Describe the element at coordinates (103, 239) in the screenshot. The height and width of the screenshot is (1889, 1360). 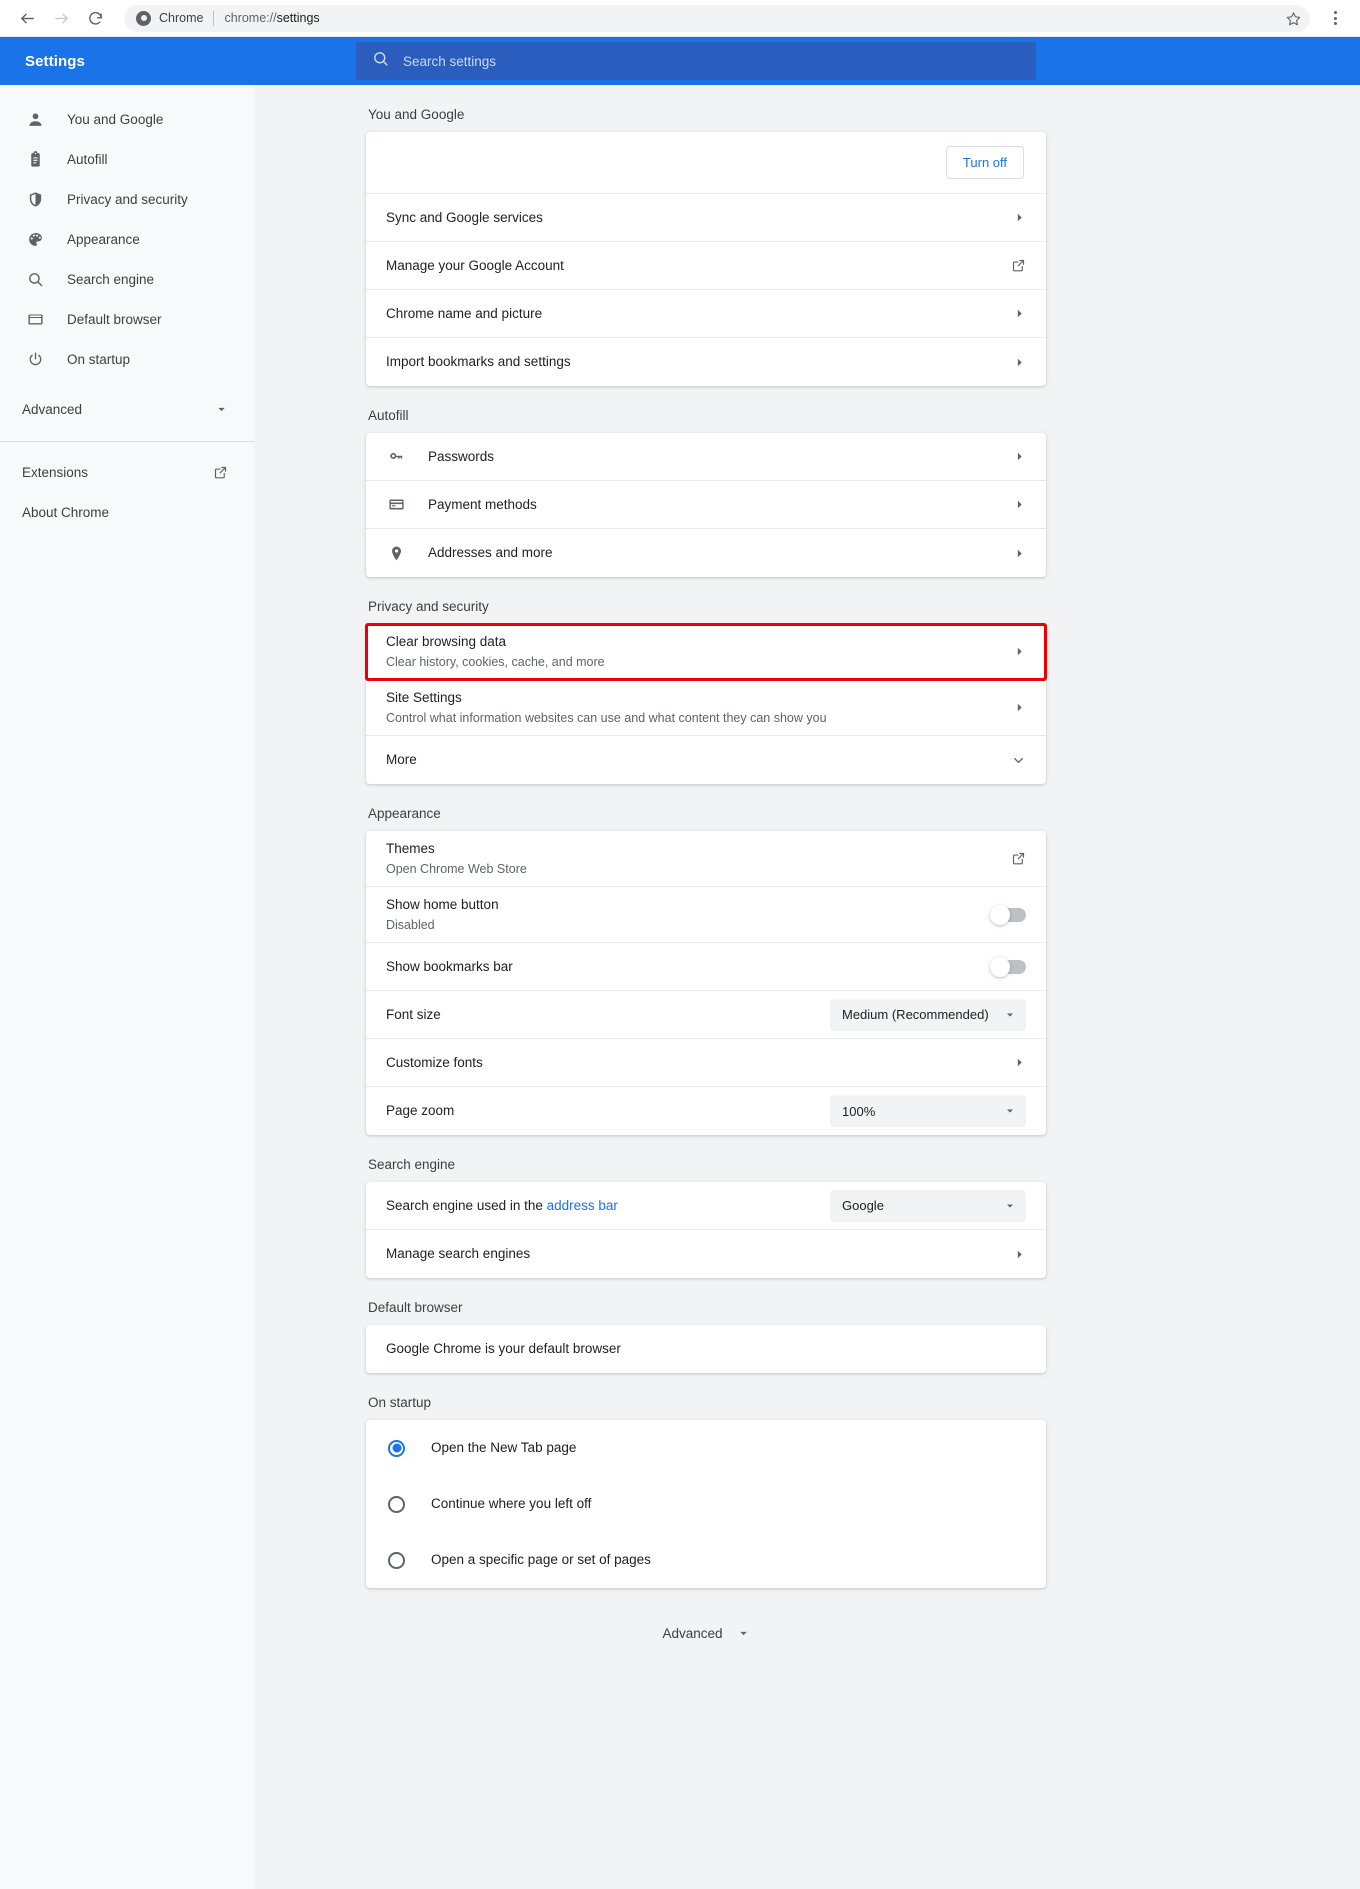
I see `sidebar-item-label: Appearance` at that location.